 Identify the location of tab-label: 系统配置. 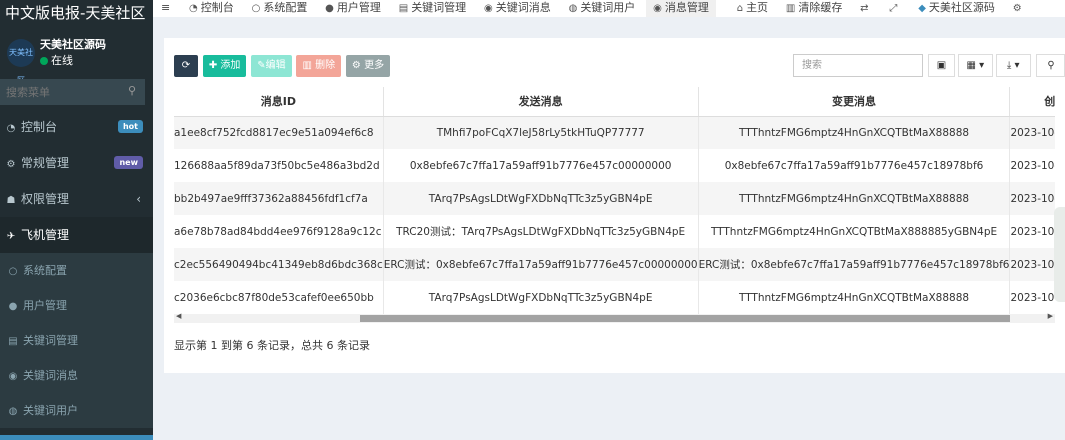
(285, 7).